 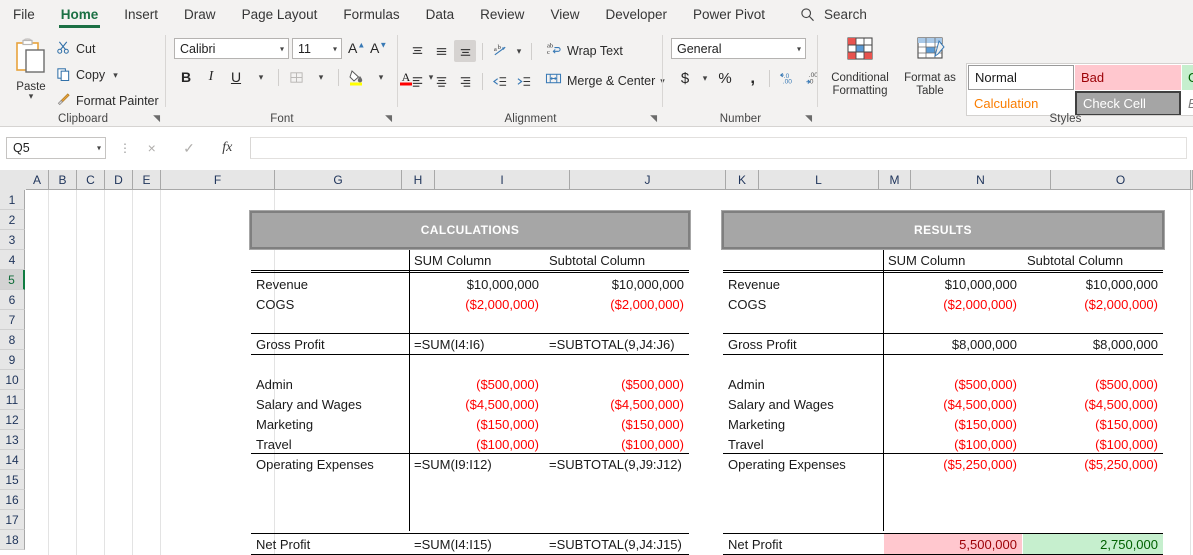 I want to click on align-center-button, so click(x=441, y=81).